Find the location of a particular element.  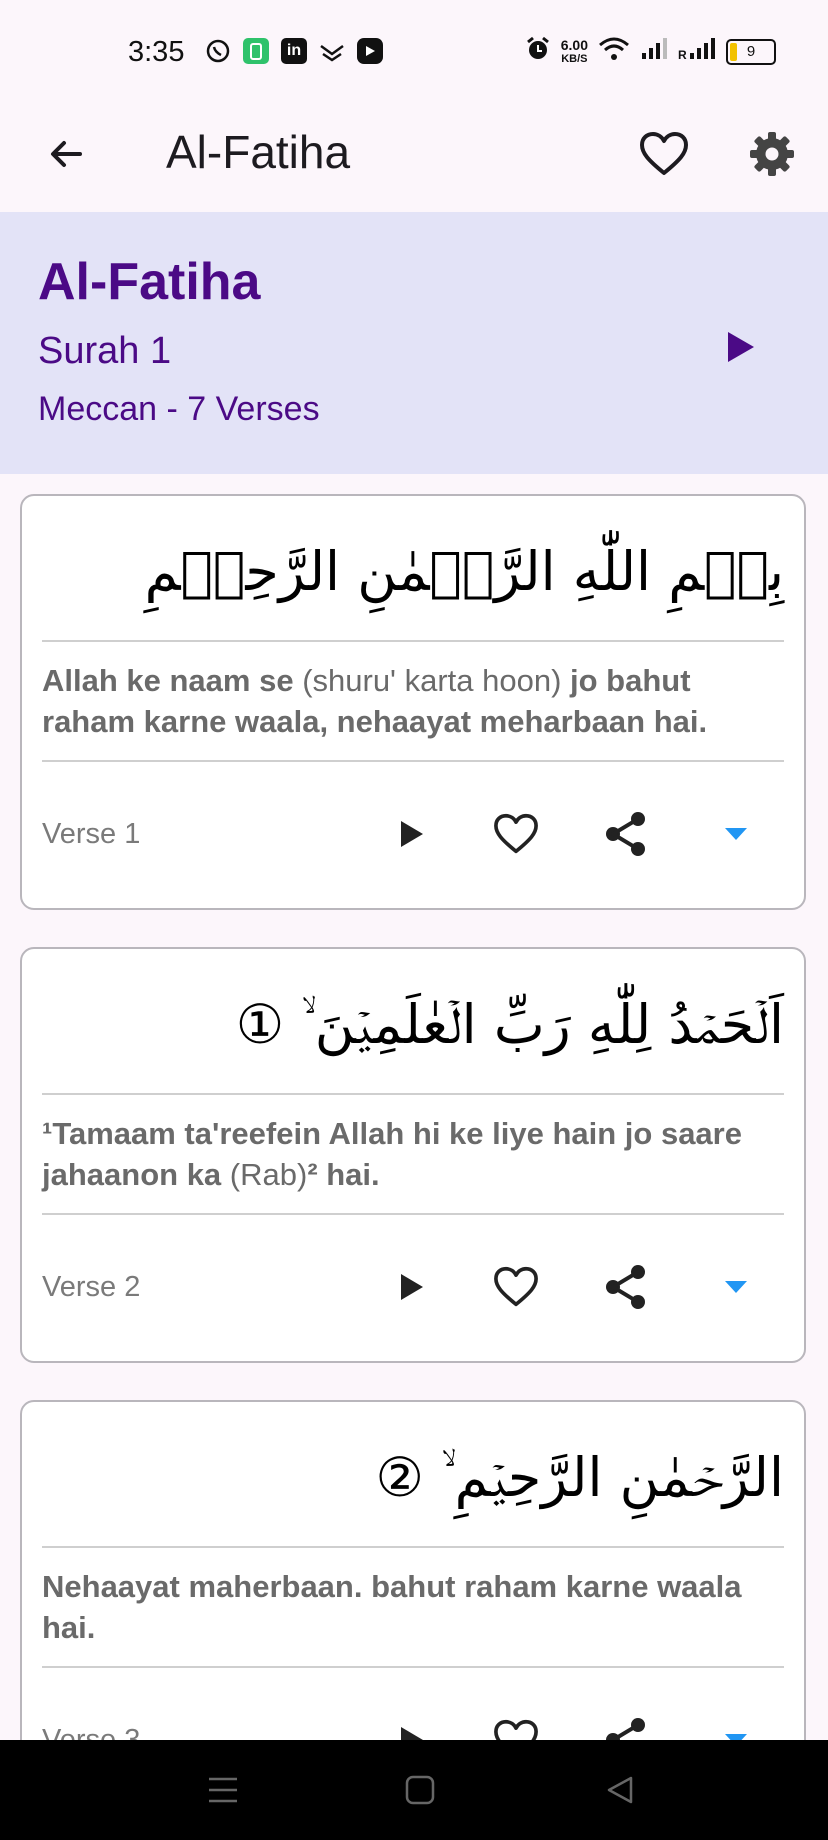

surah-name: Al-Fatiha is located at coordinates (149, 282).